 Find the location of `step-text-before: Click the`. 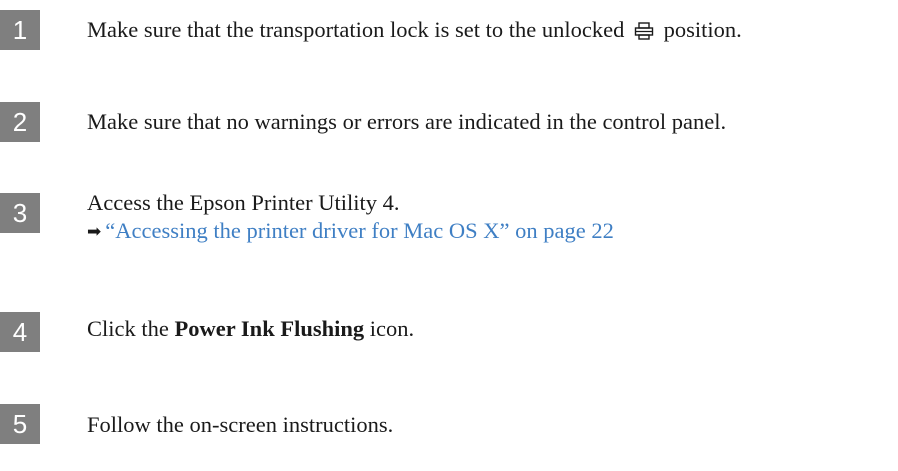

step-text-before: Click the is located at coordinates (128, 328).